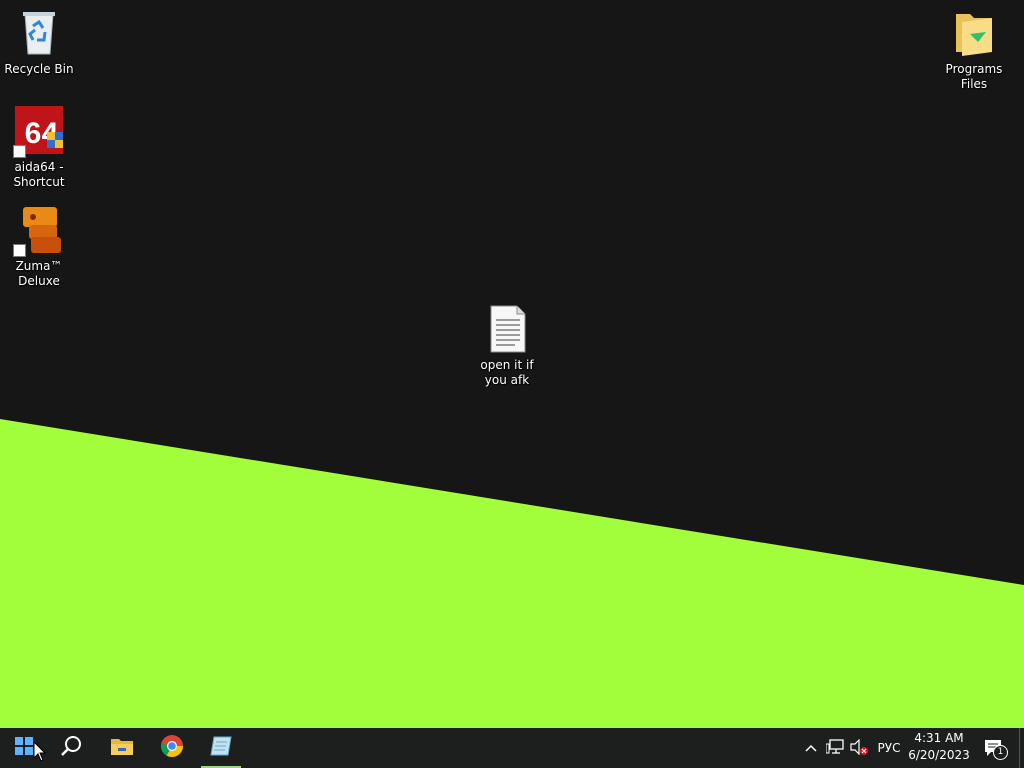 The width and height of the screenshot is (1024, 768). What do you see at coordinates (39, 69) in the screenshot?
I see `desktop-icon-label: Recycle Bin` at bounding box center [39, 69].